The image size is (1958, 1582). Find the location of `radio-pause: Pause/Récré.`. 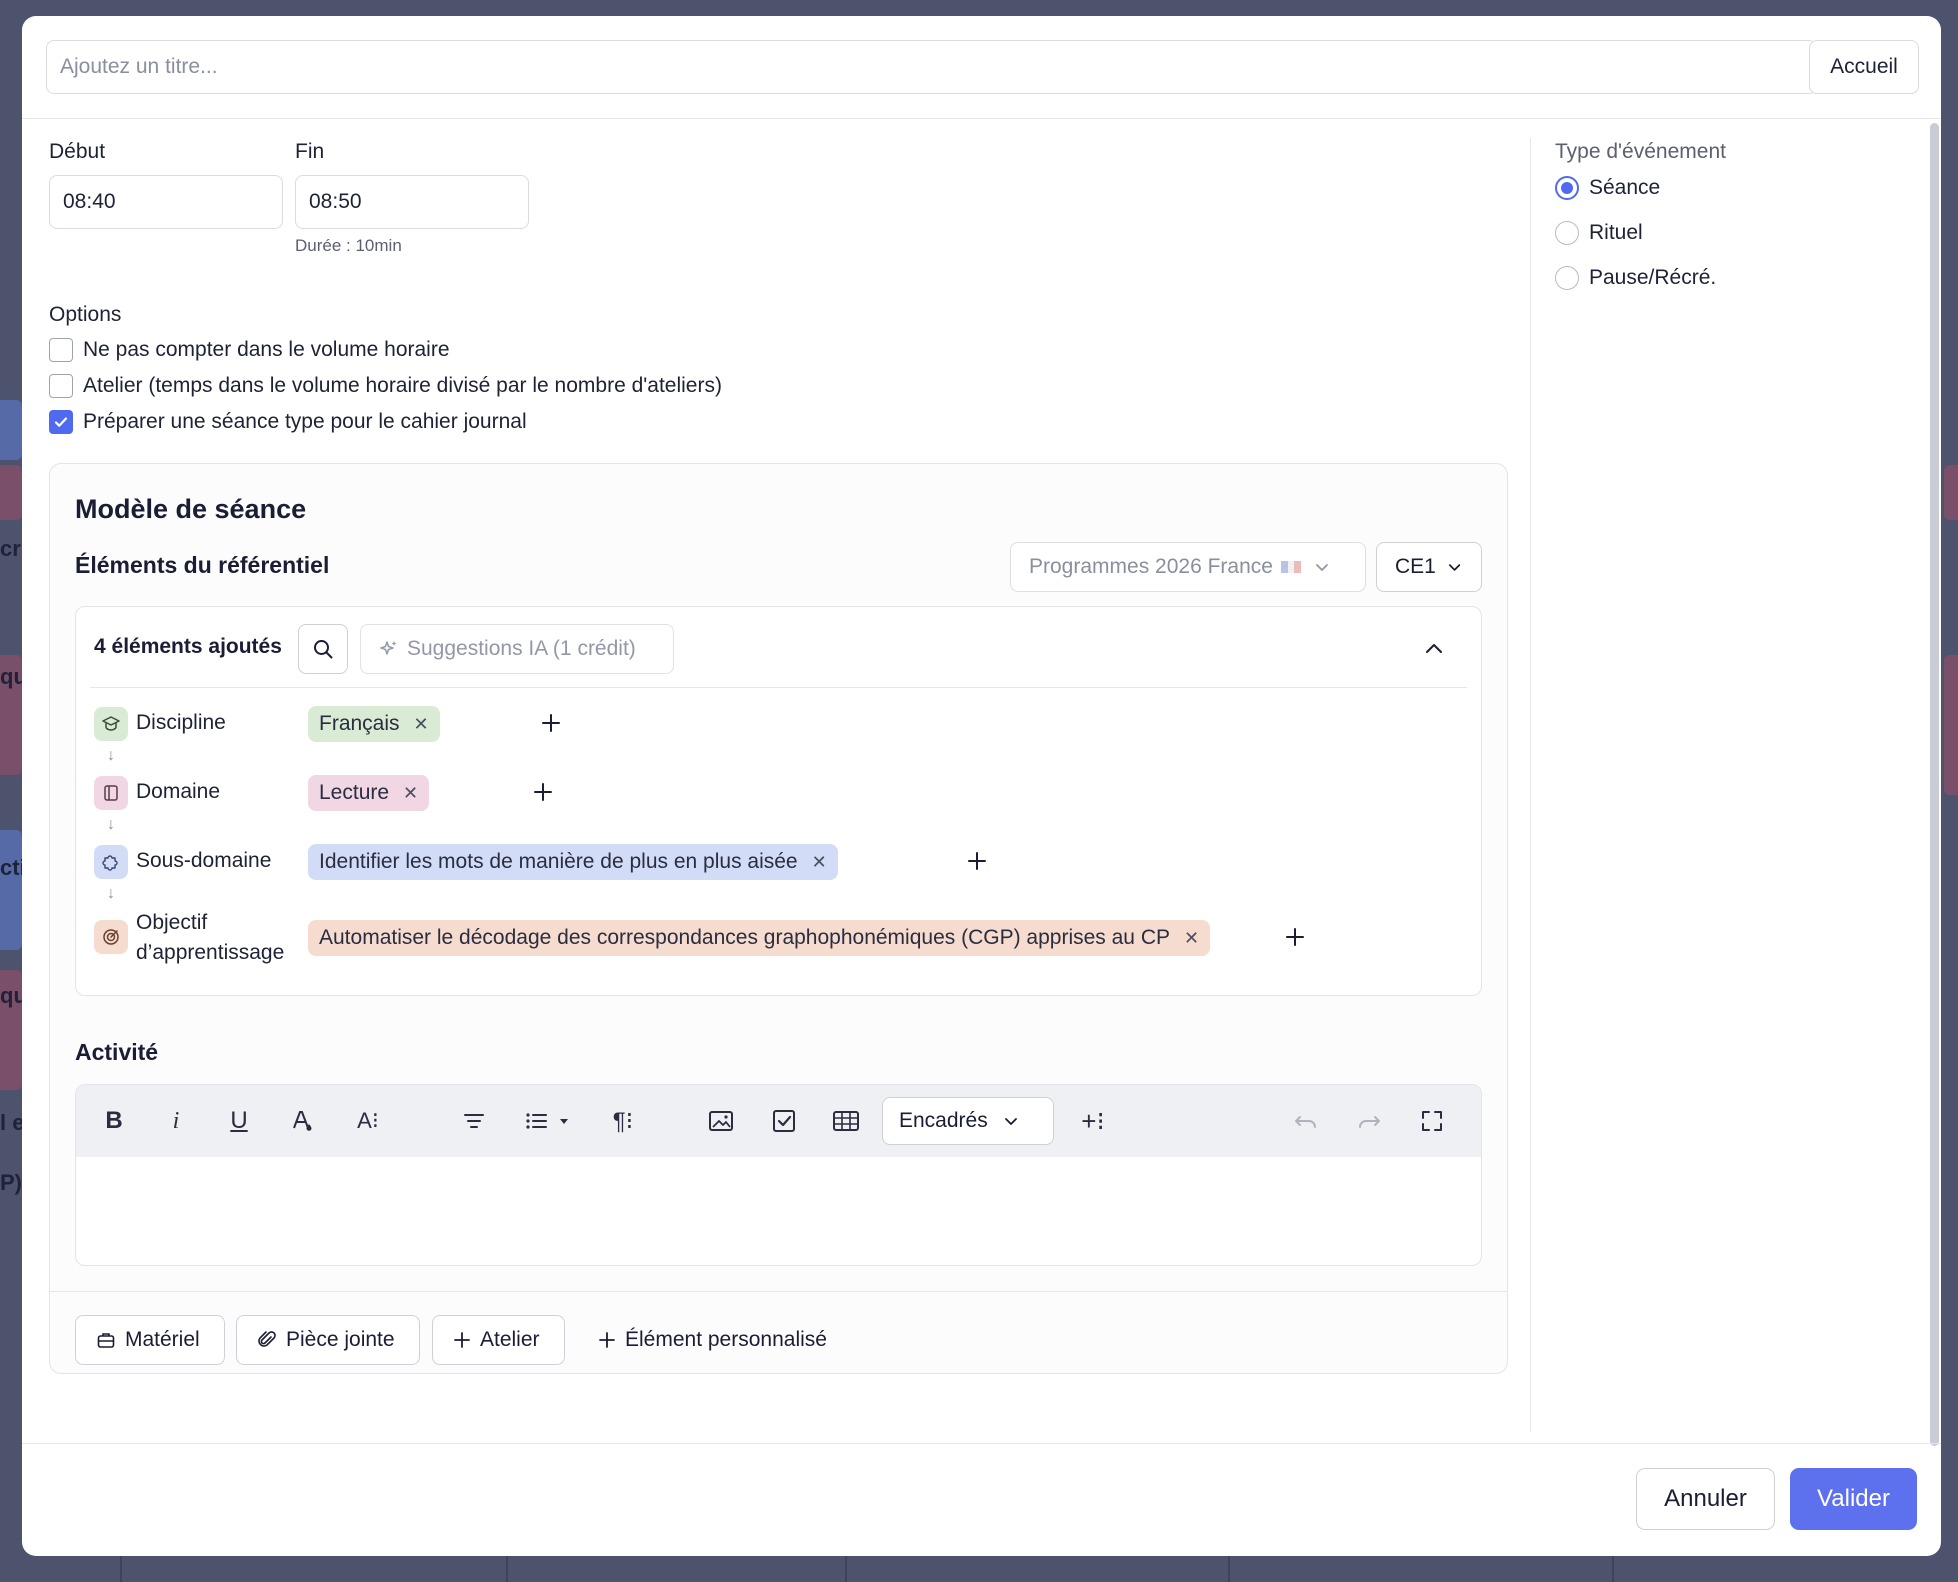

radio-pause: Pause/Récré. is located at coordinates (1635, 278).